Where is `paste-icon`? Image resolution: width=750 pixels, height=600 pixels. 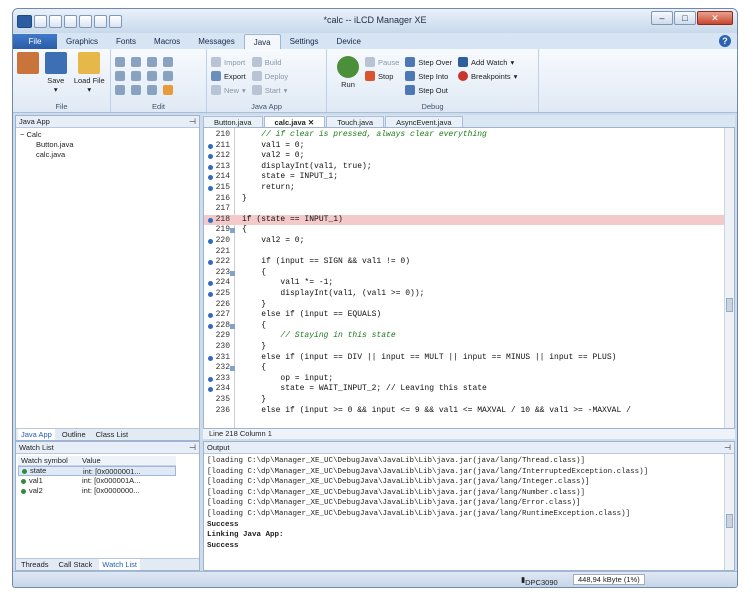 paste-icon is located at coordinates (152, 62).